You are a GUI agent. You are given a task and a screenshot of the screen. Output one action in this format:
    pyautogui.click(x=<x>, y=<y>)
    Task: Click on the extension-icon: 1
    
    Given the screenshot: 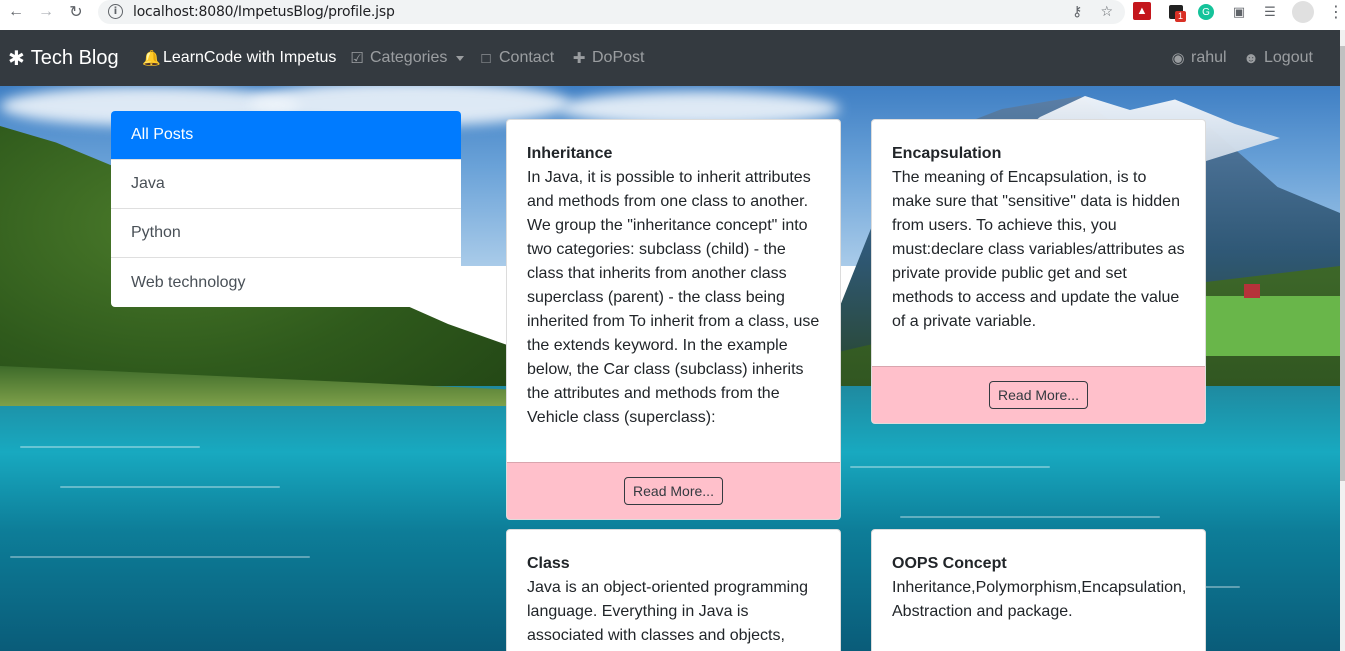 What is the action you would take?
    pyautogui.click(x=1176, y=12)
    